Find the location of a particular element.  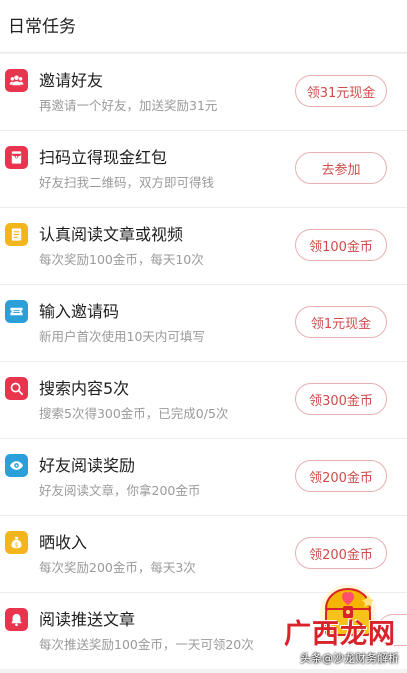

red-envelope-icon is located at coordinates (16, 157).